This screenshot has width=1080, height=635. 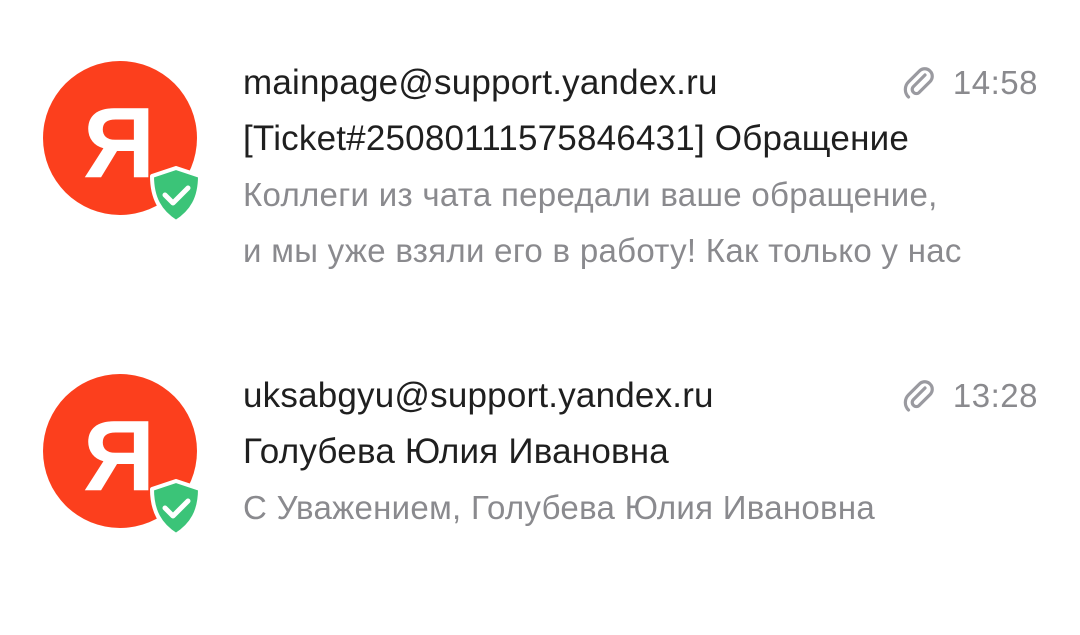 What do you see at coordinates (478, 395) in the screenshot?
I see `sender-address: uksabgyu@support.yandex.ru` at bounding box center [478, 395].